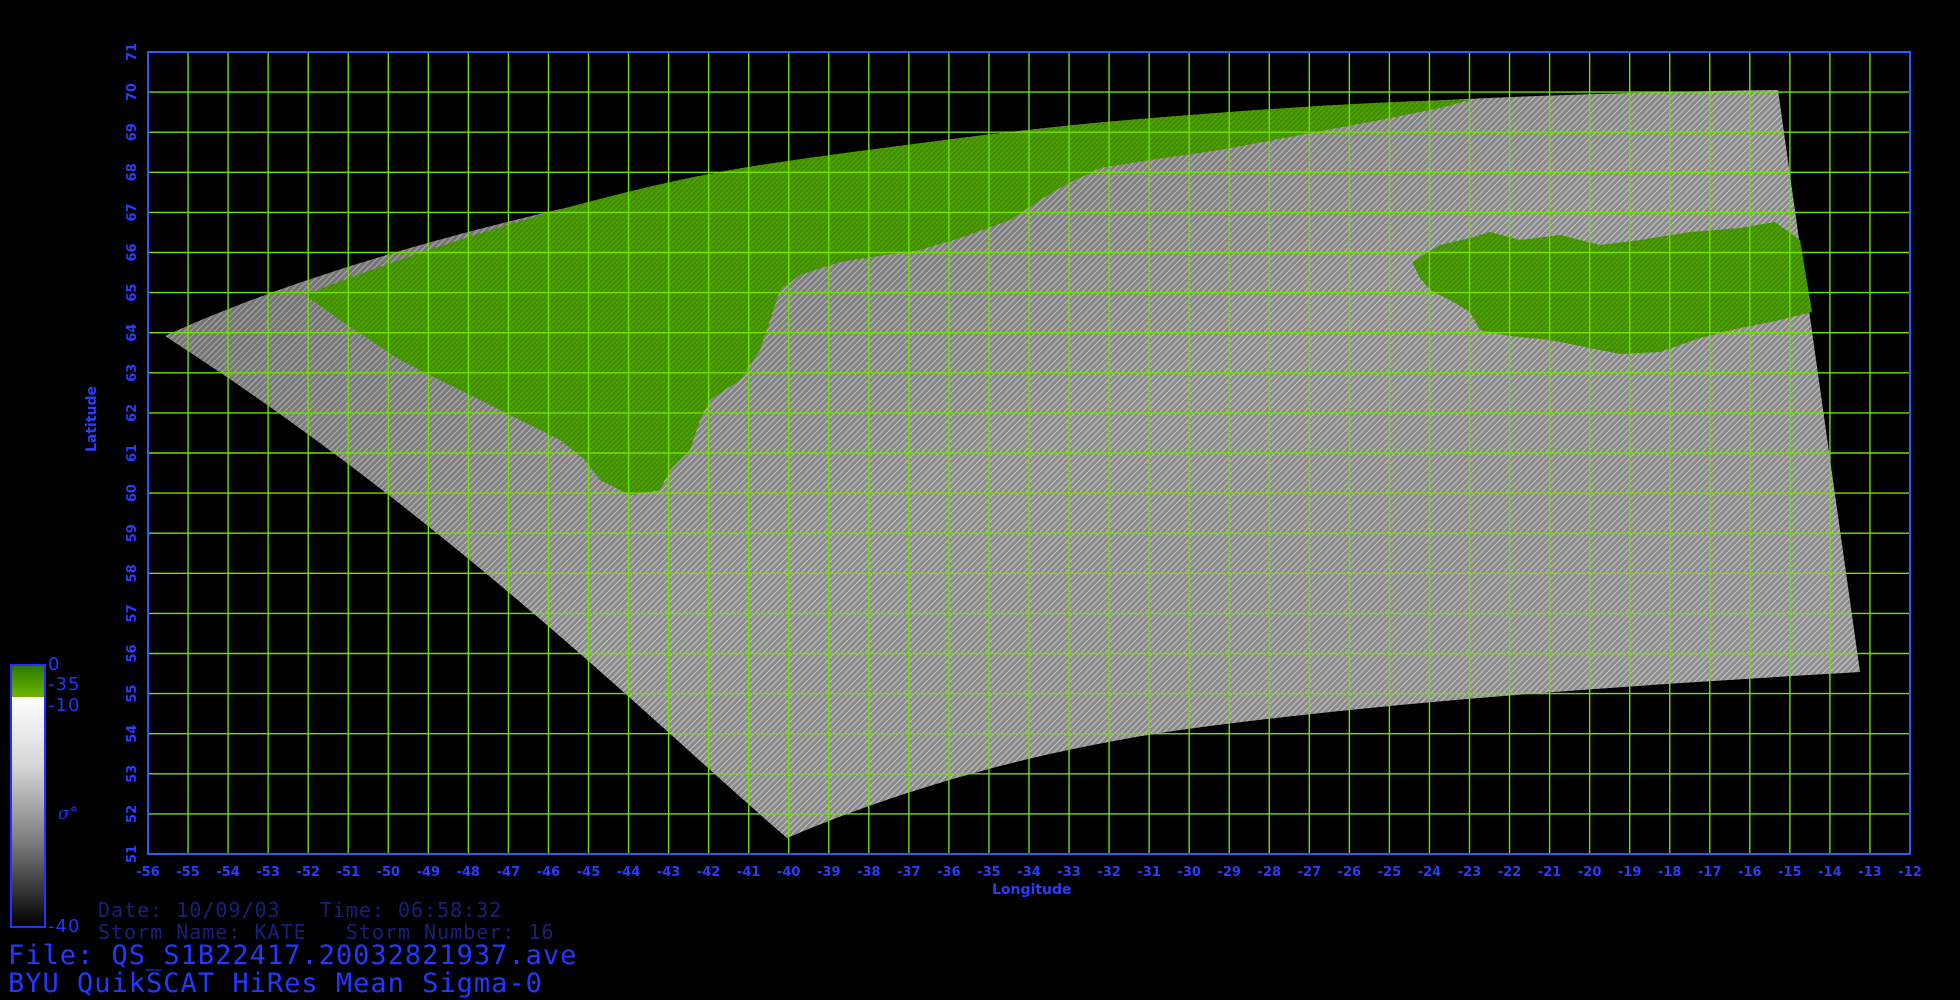 Image resolution: width=1960 pixels, height=1000 pixels. I want to click on latitude-tick-label: 53, so click(132, 774).